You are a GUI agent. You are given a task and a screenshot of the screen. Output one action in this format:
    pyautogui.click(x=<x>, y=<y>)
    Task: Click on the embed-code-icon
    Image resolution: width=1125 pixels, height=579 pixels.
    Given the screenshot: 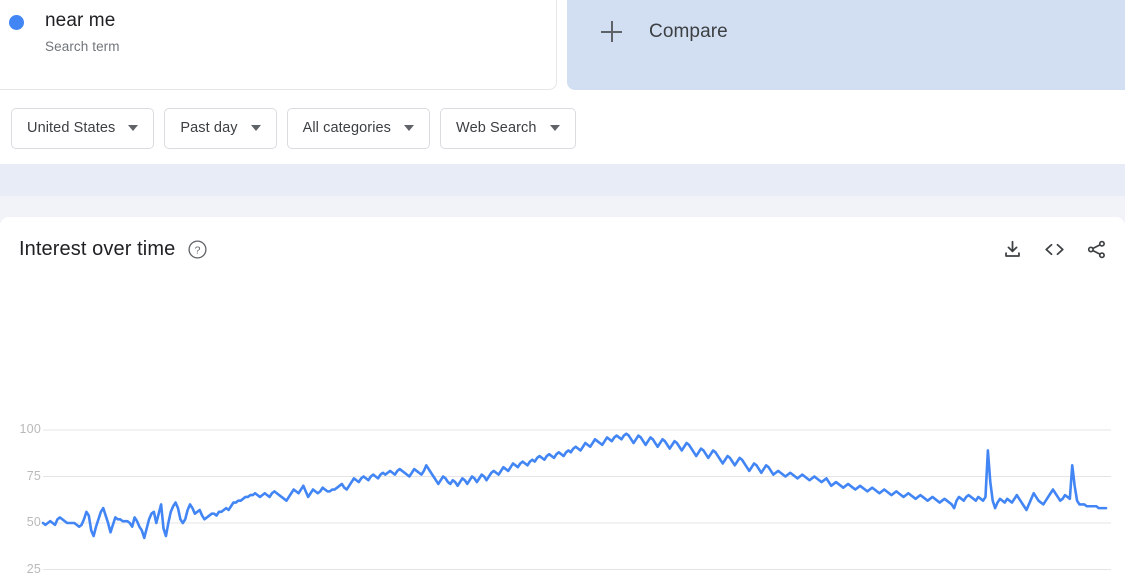 What is the action you would take?
    pyautogui.click(x=1054, y=249)
    